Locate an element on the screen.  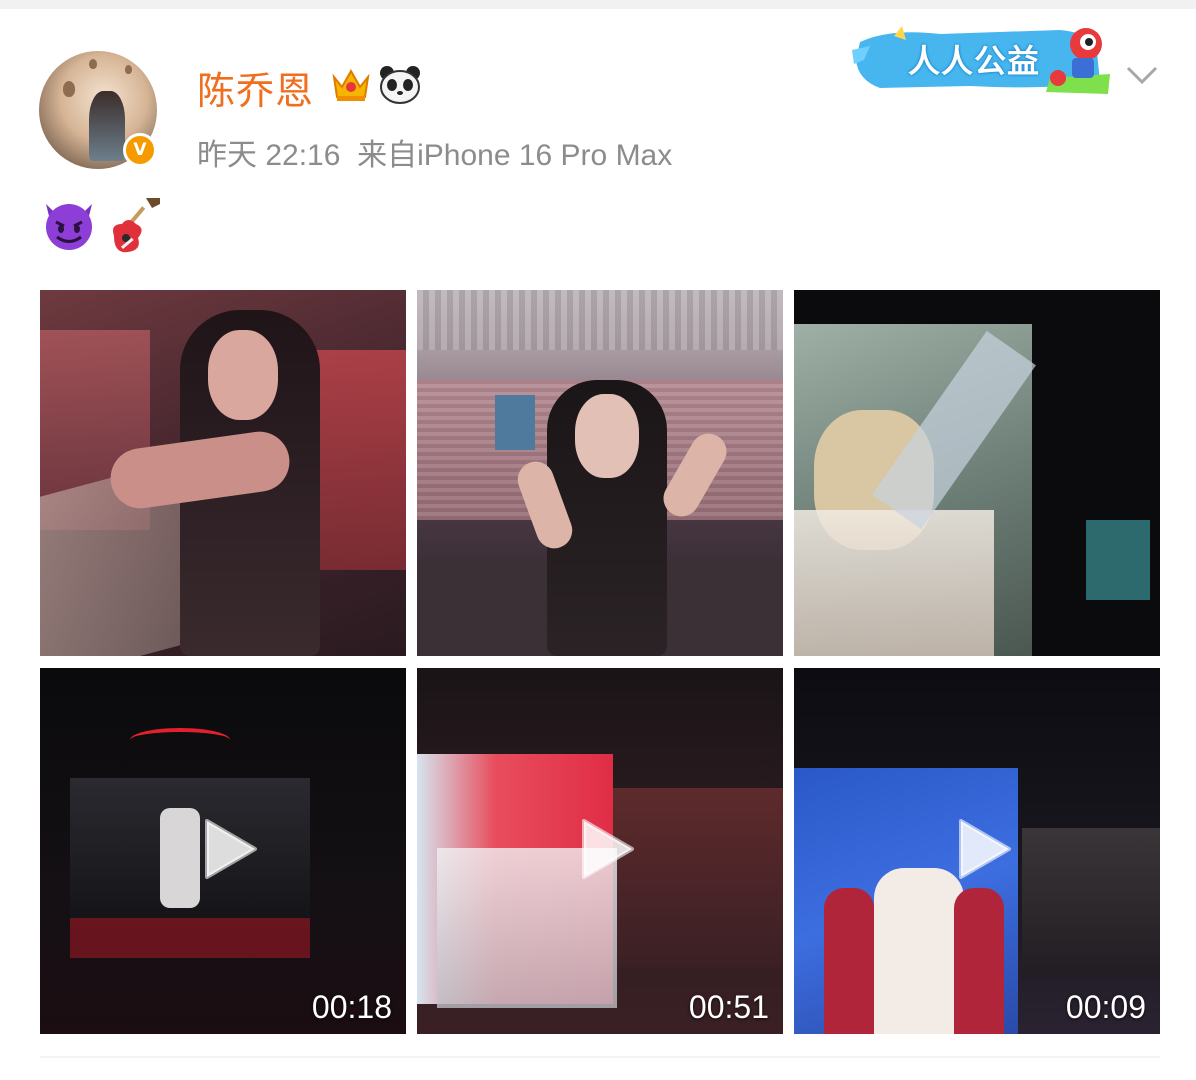
costume-region is located at coordinates (894, 583).